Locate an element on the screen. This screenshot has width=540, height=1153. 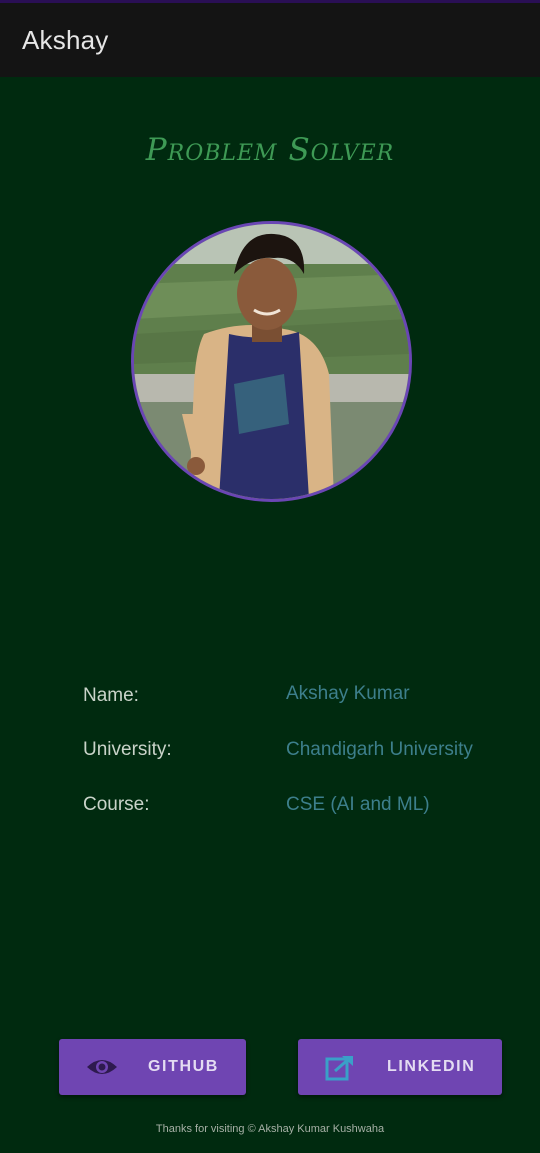
profile-photo is located at coordinates (271, 361).